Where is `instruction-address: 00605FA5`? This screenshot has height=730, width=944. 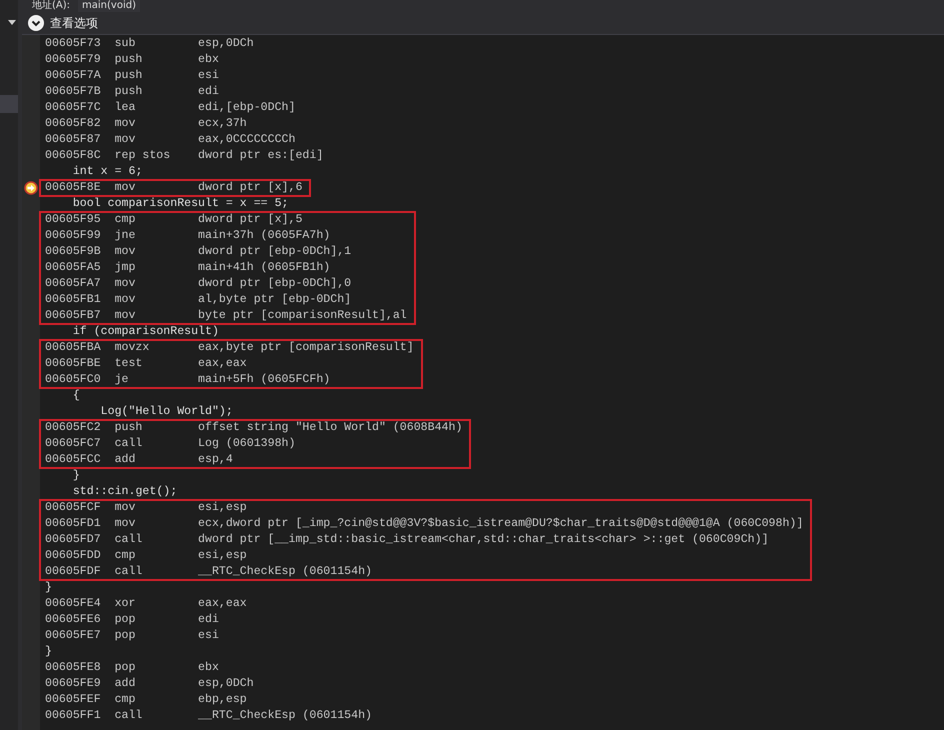 instruction-address: 00605FA5 is located at coordinates (73, 268).